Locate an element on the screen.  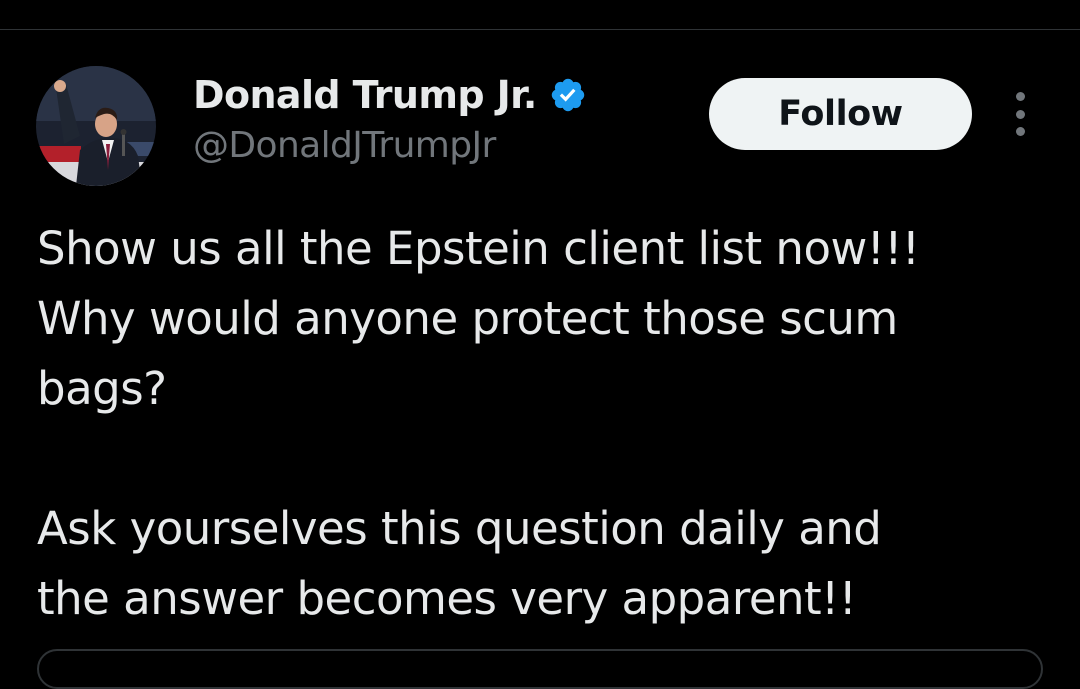
follow-button: Follow is located at coordinates (840, 114).